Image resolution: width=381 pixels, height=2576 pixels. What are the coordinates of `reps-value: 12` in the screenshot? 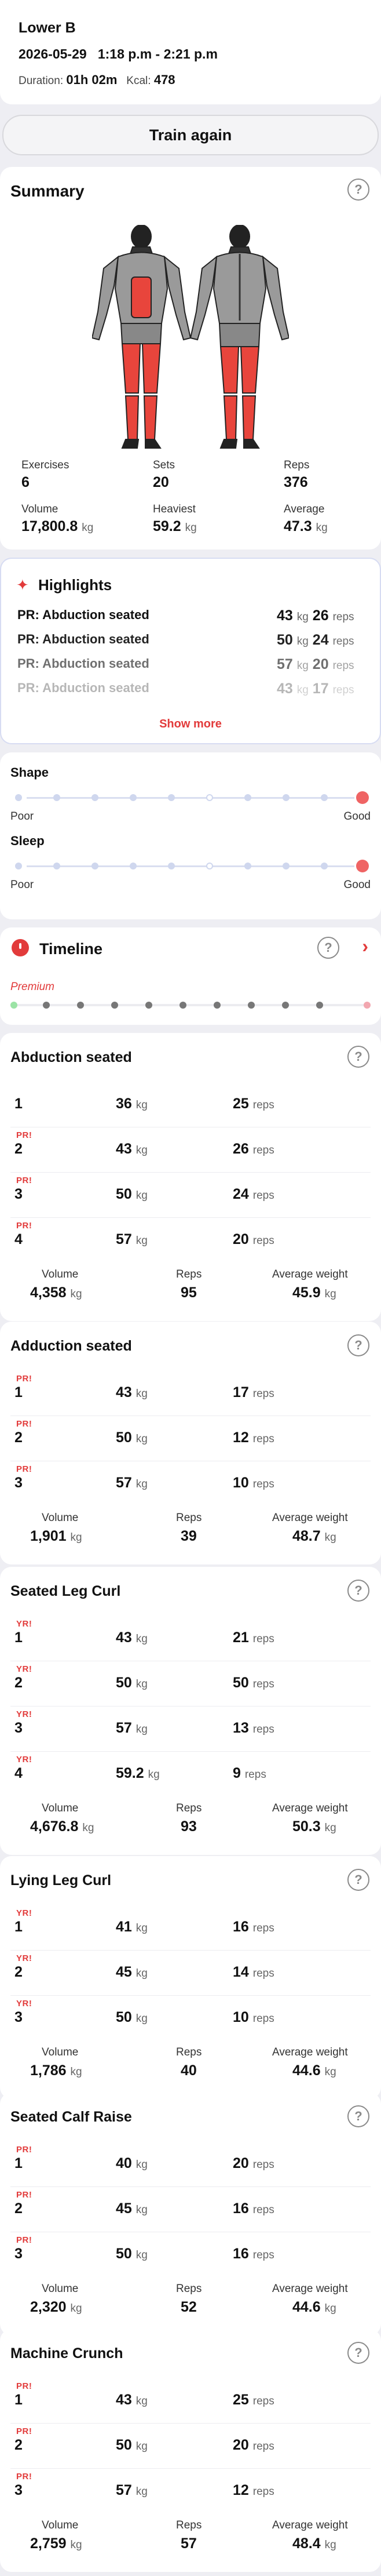 It's located at (241, 2490).